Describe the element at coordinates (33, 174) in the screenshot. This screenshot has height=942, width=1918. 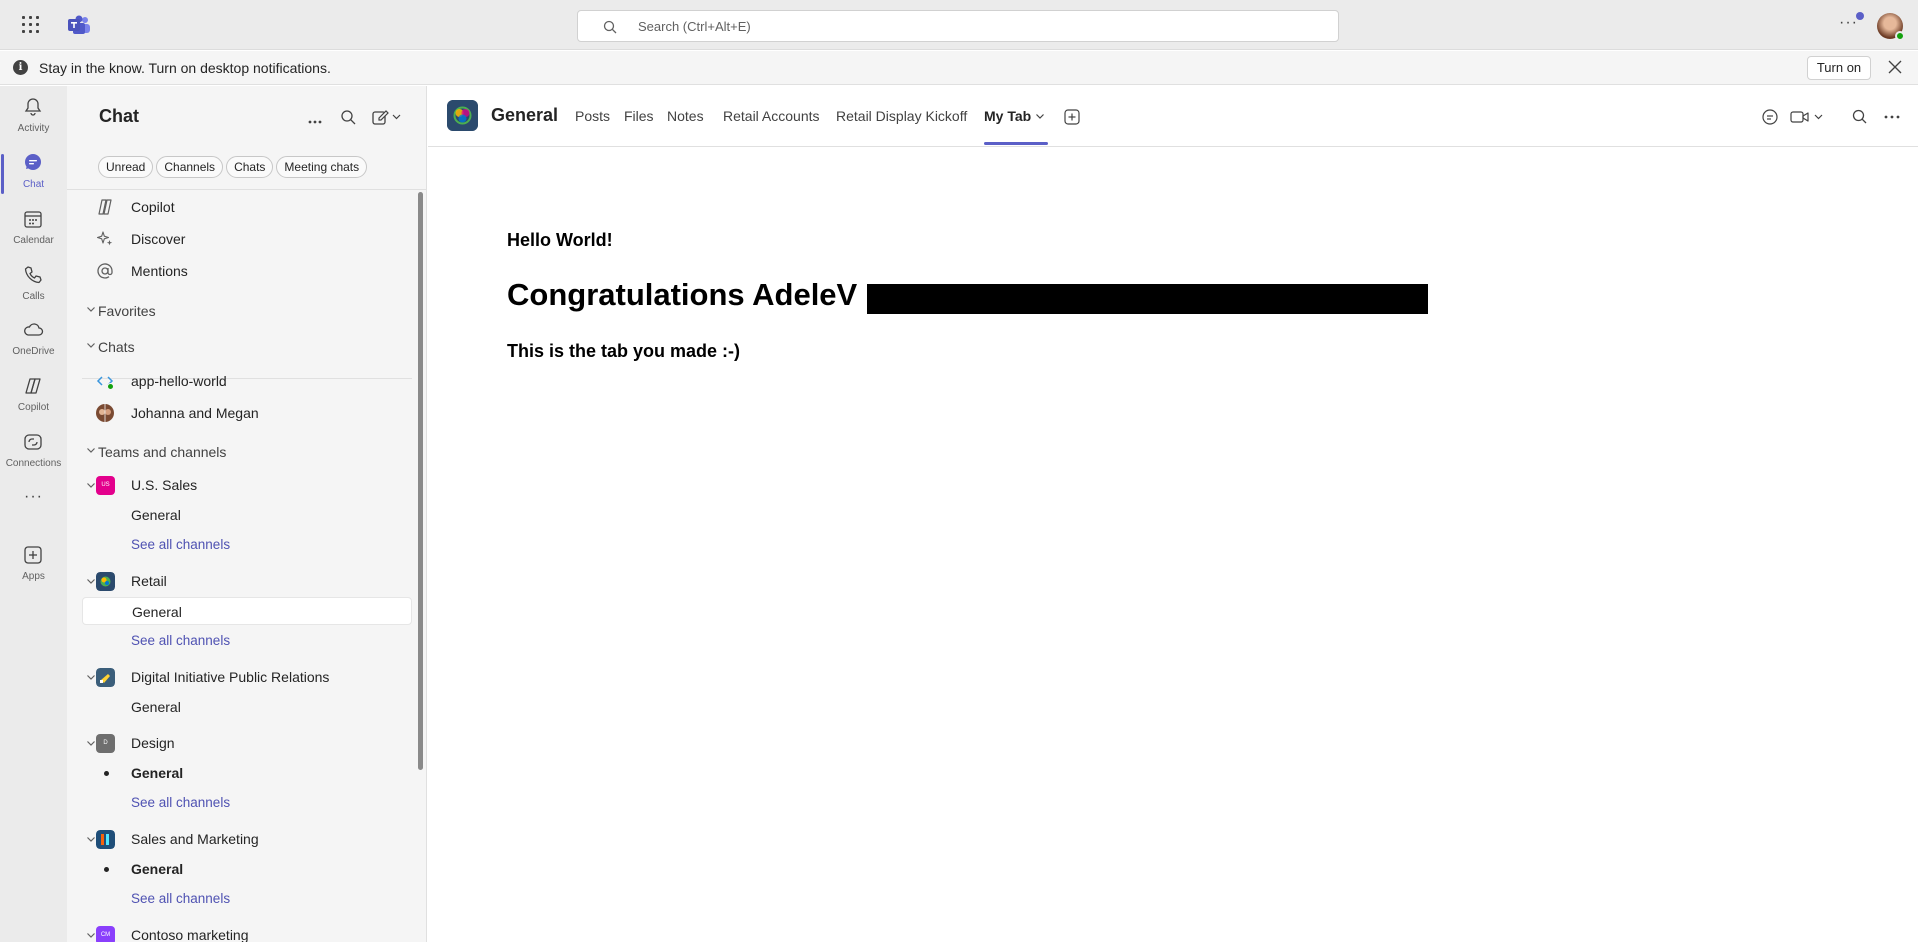
I see `rail-item-chat: Chat` at that location.